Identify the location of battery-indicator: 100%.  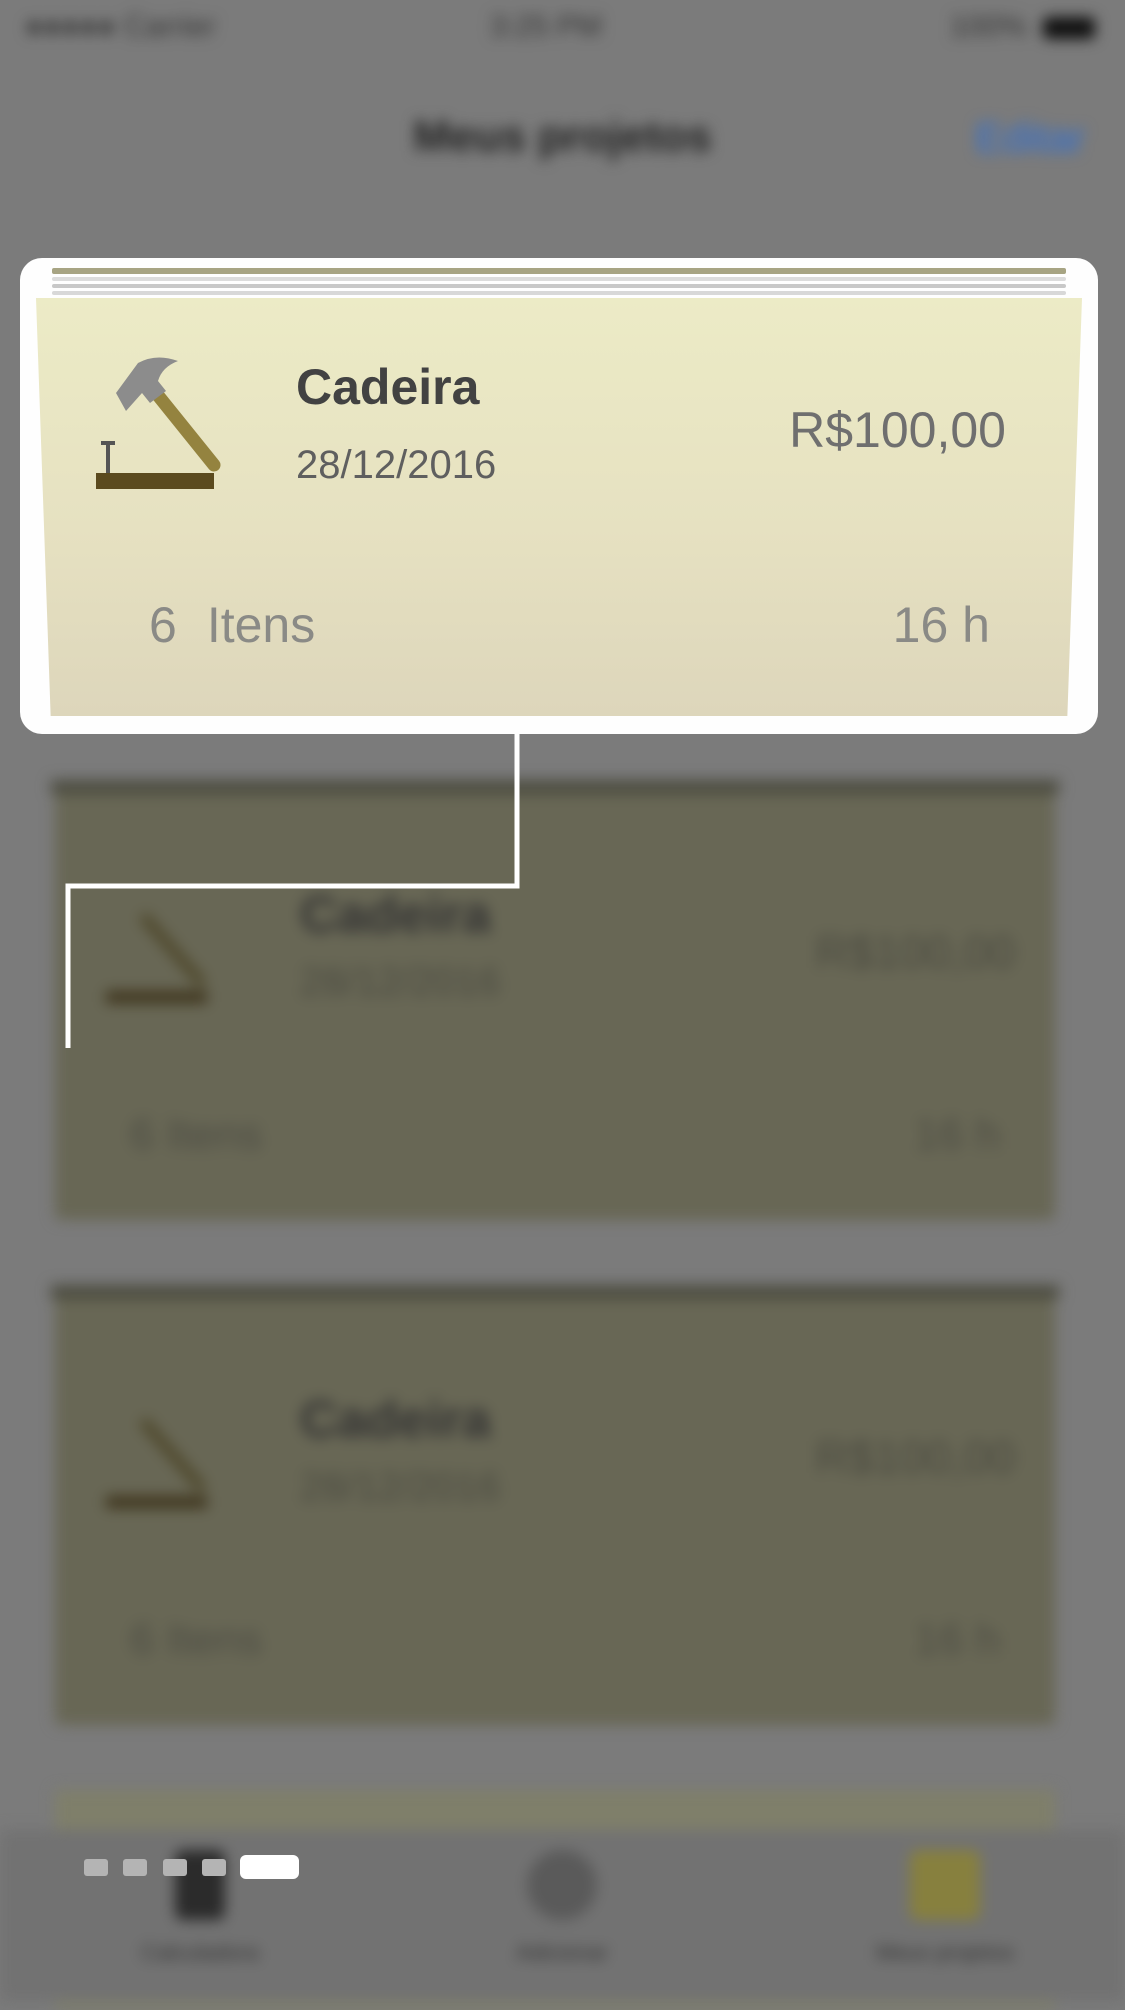
(1022, 27).